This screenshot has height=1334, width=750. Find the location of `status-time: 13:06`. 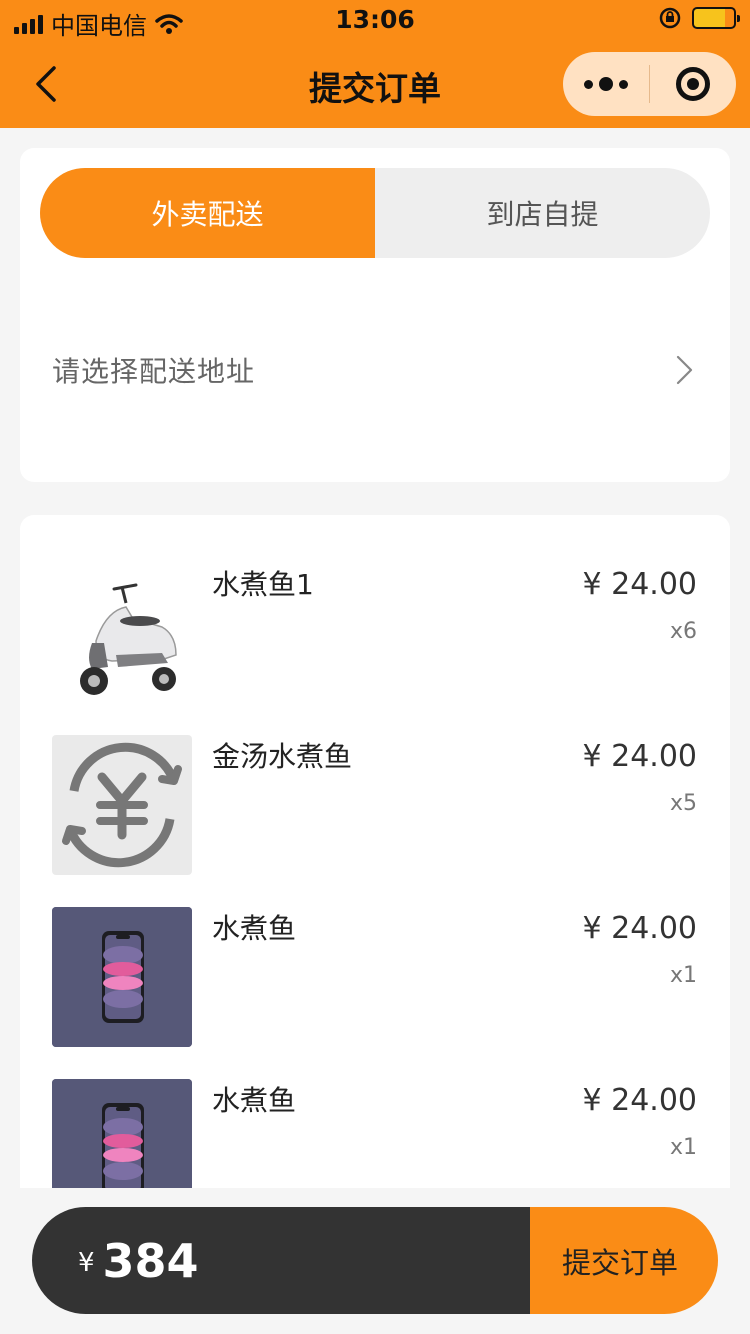

status-time: 13:06 is located at coordinates (375, 19).